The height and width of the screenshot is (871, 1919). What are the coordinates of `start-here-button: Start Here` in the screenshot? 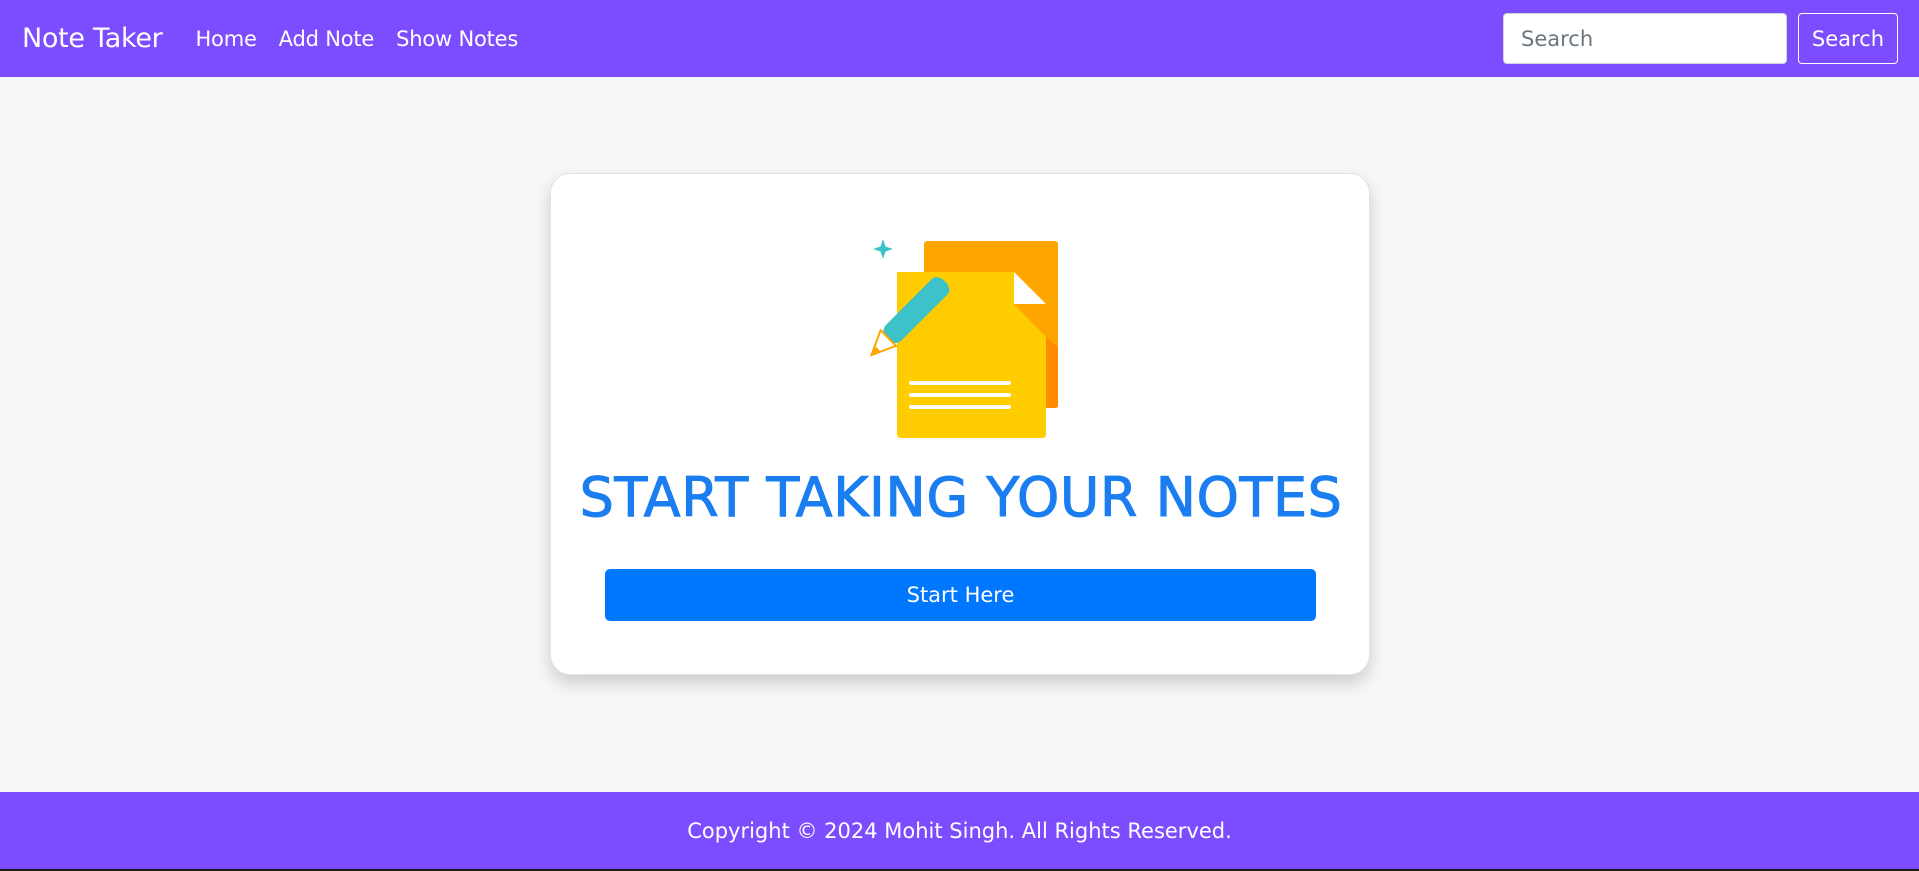 It's located at (960, 595).